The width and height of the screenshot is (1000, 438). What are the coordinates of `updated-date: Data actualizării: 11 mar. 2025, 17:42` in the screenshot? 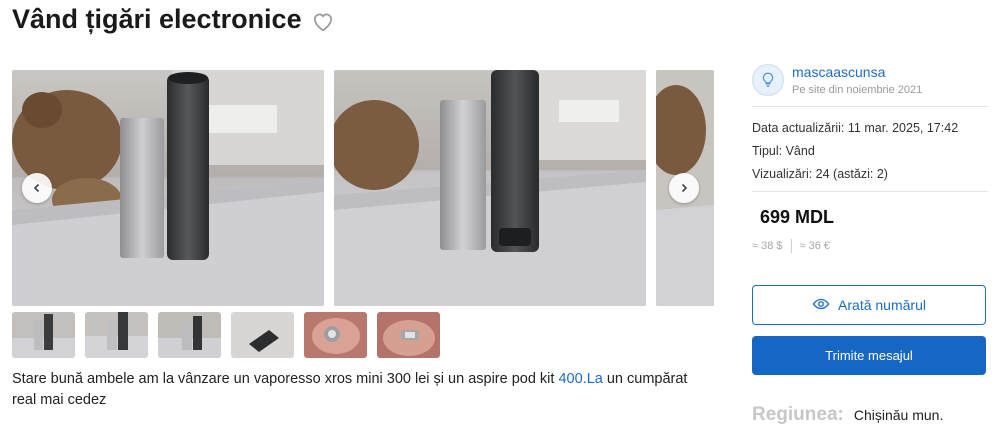 It's located at (855, 128).